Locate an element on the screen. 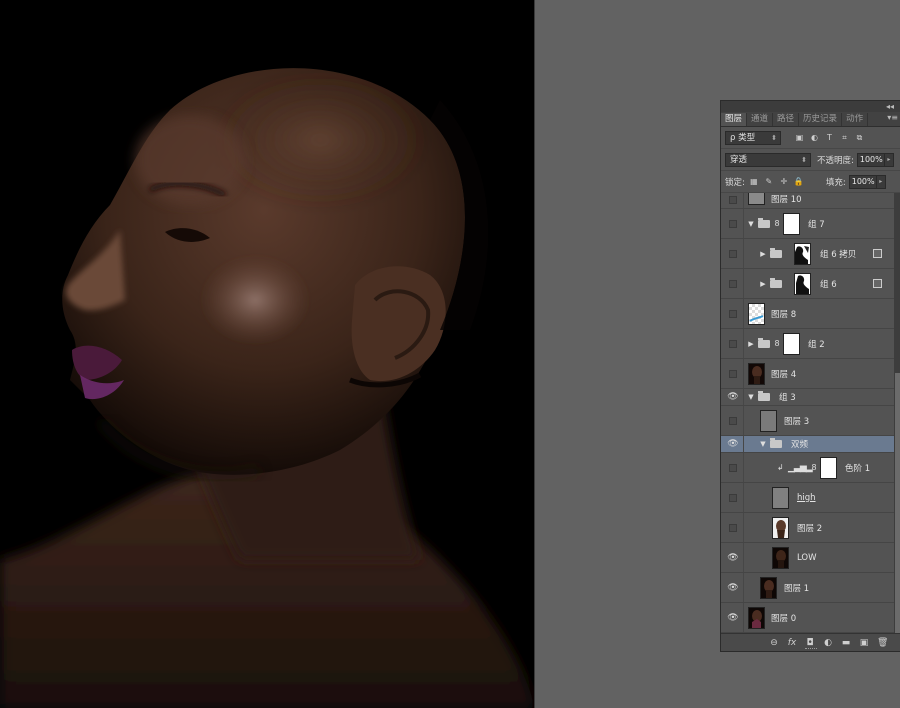  layer-name: 双频 is located at coordinates (800, 445).